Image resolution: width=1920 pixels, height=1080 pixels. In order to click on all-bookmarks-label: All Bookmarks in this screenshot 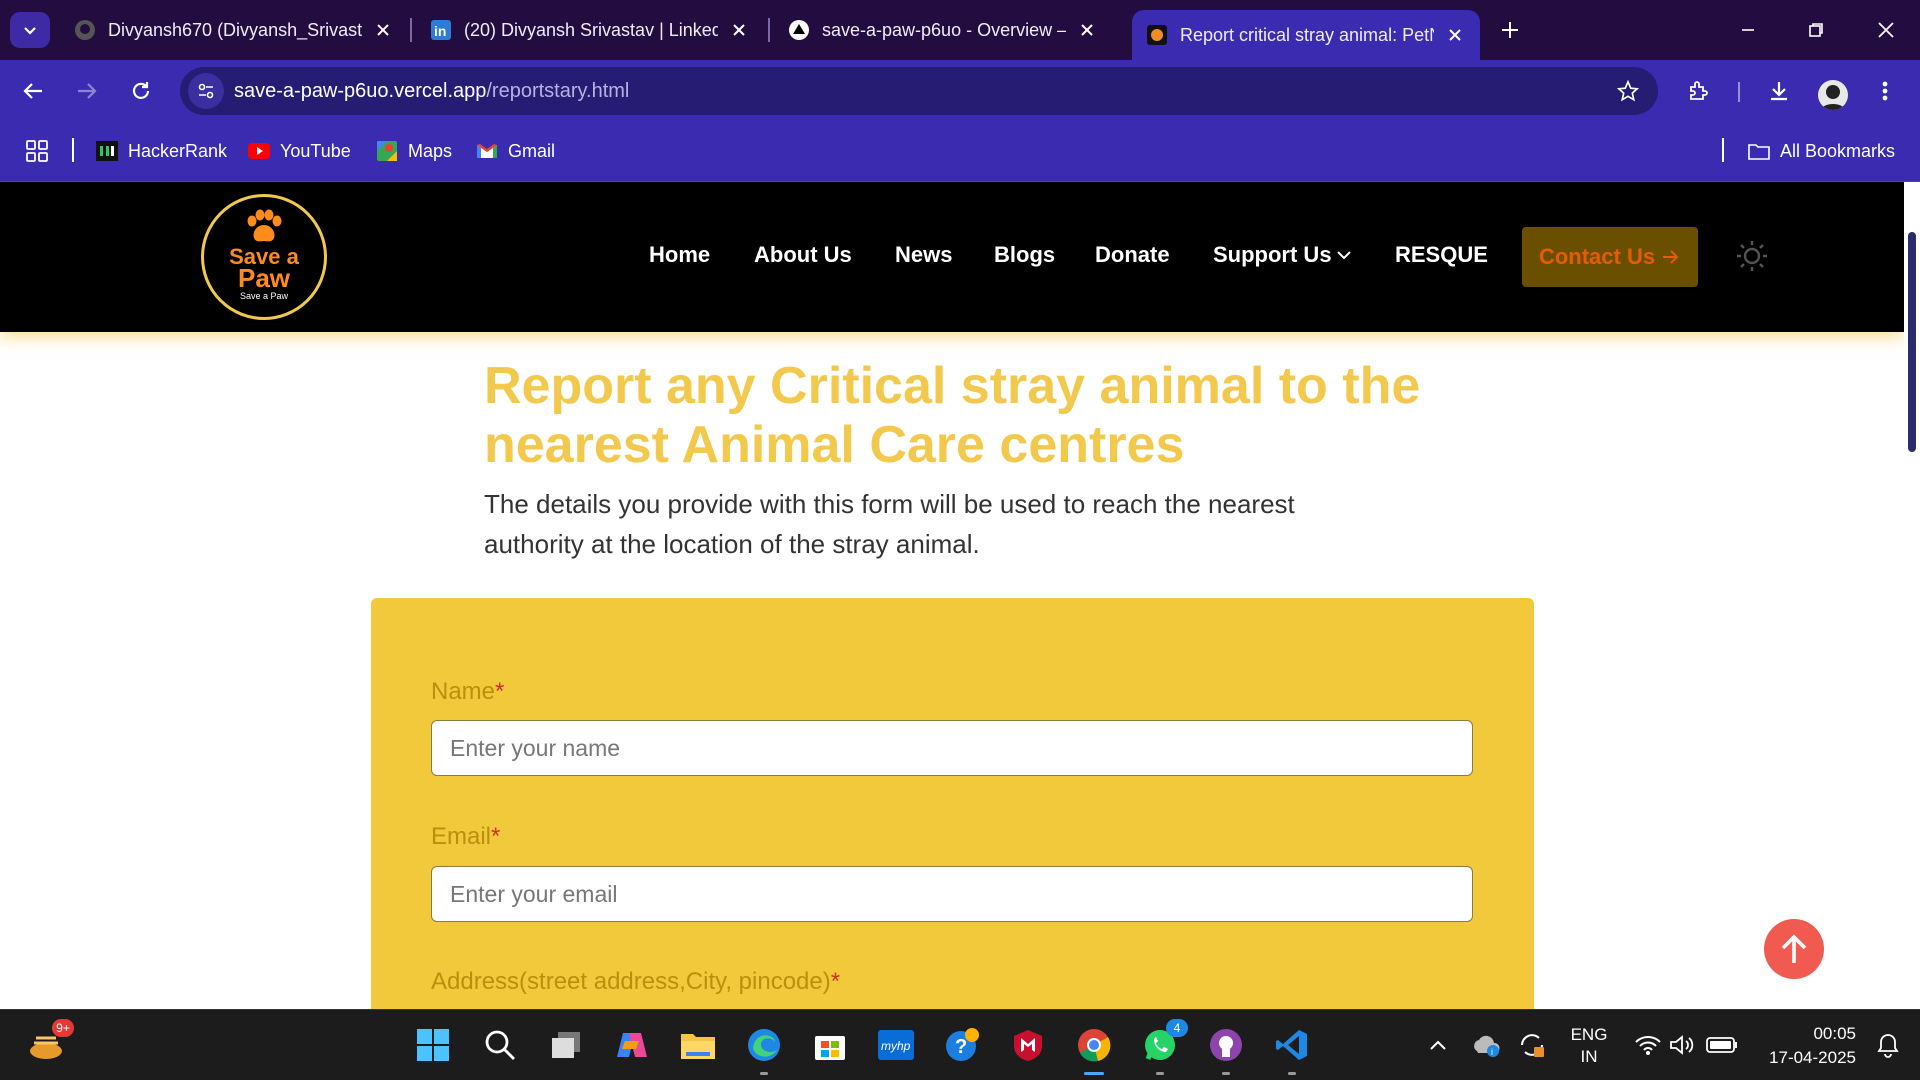, I will do `click(1838, 150)`.